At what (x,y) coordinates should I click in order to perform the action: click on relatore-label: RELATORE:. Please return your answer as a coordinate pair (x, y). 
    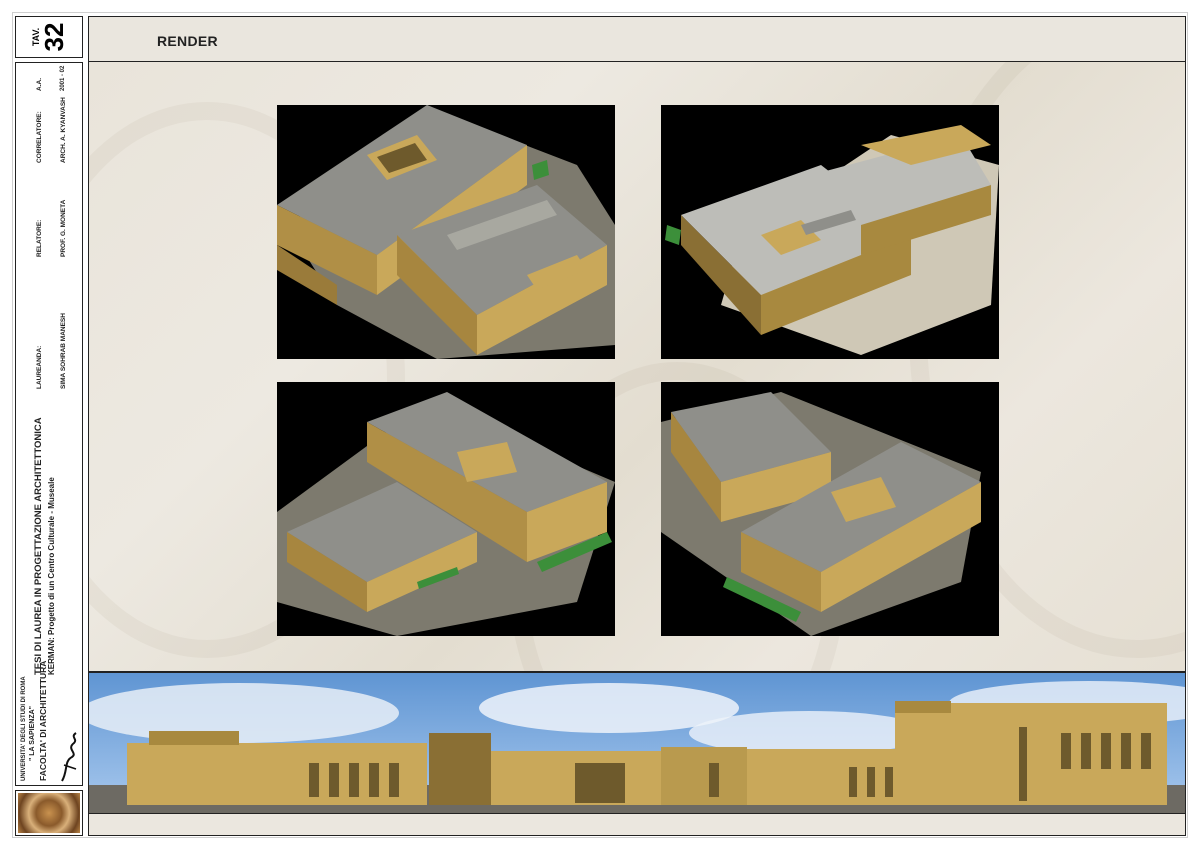
    Looking at the image, I should click on (39, 238).